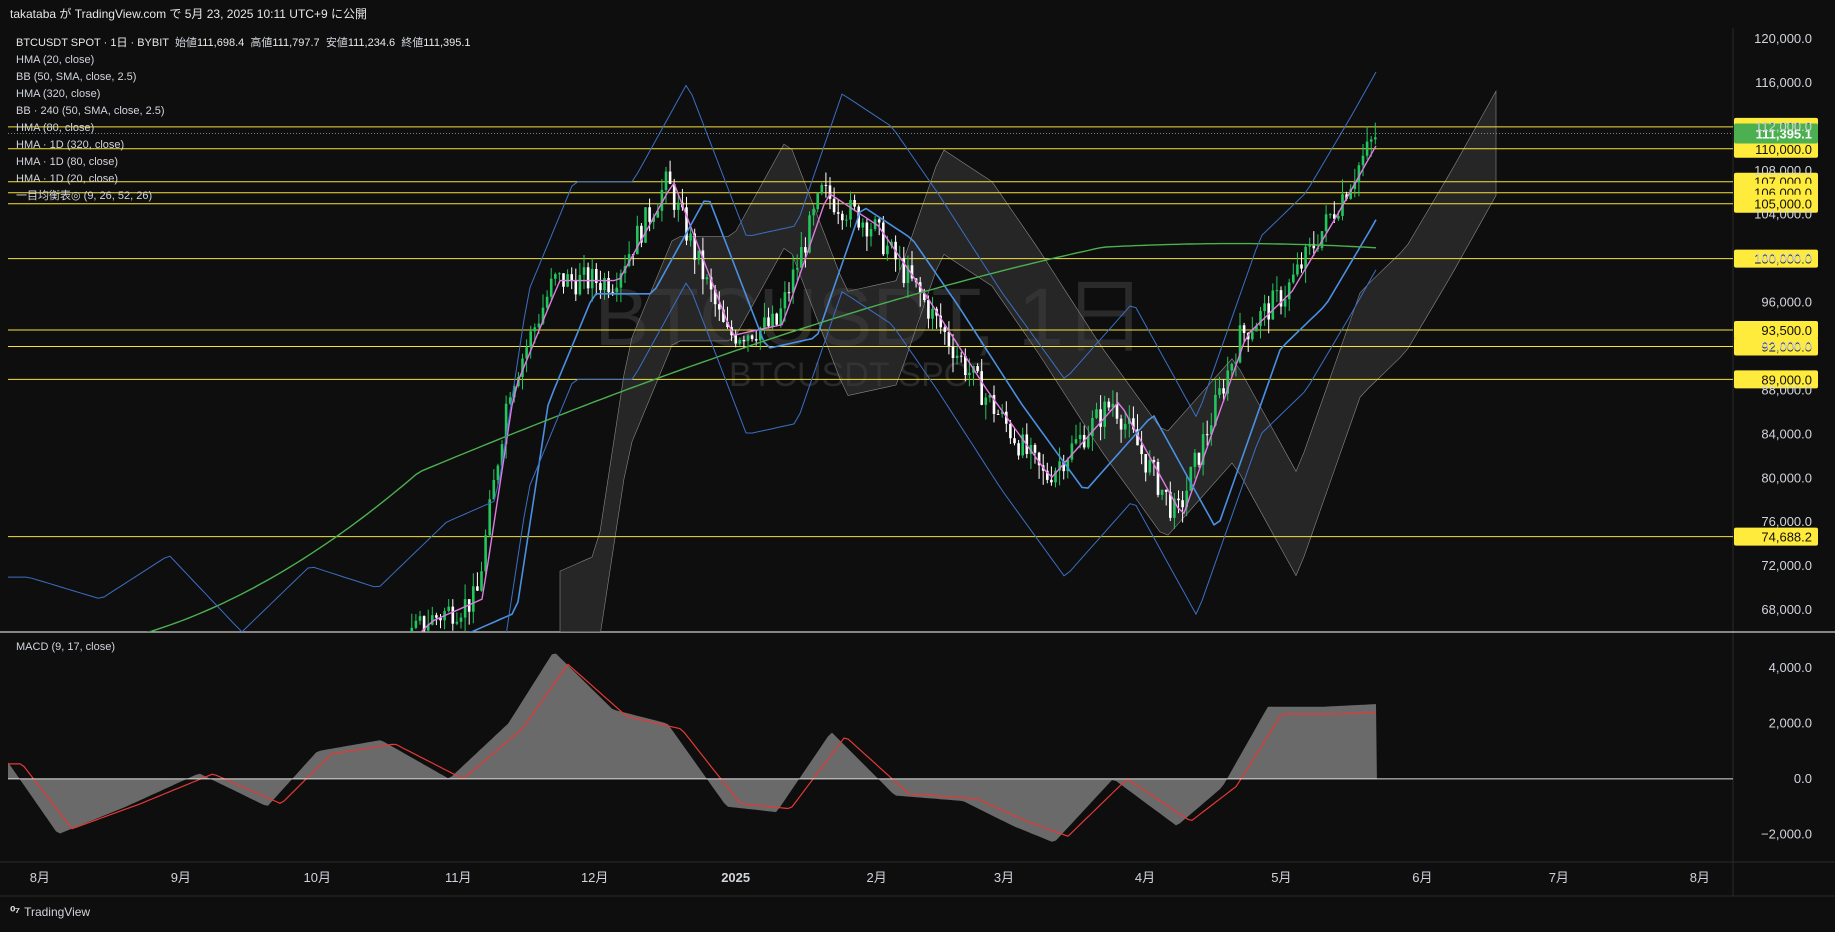 Image resolution: width=1835 pixels, height=932 pixels. I want to click on level-label: 110,000.0, so click(1783, 149).